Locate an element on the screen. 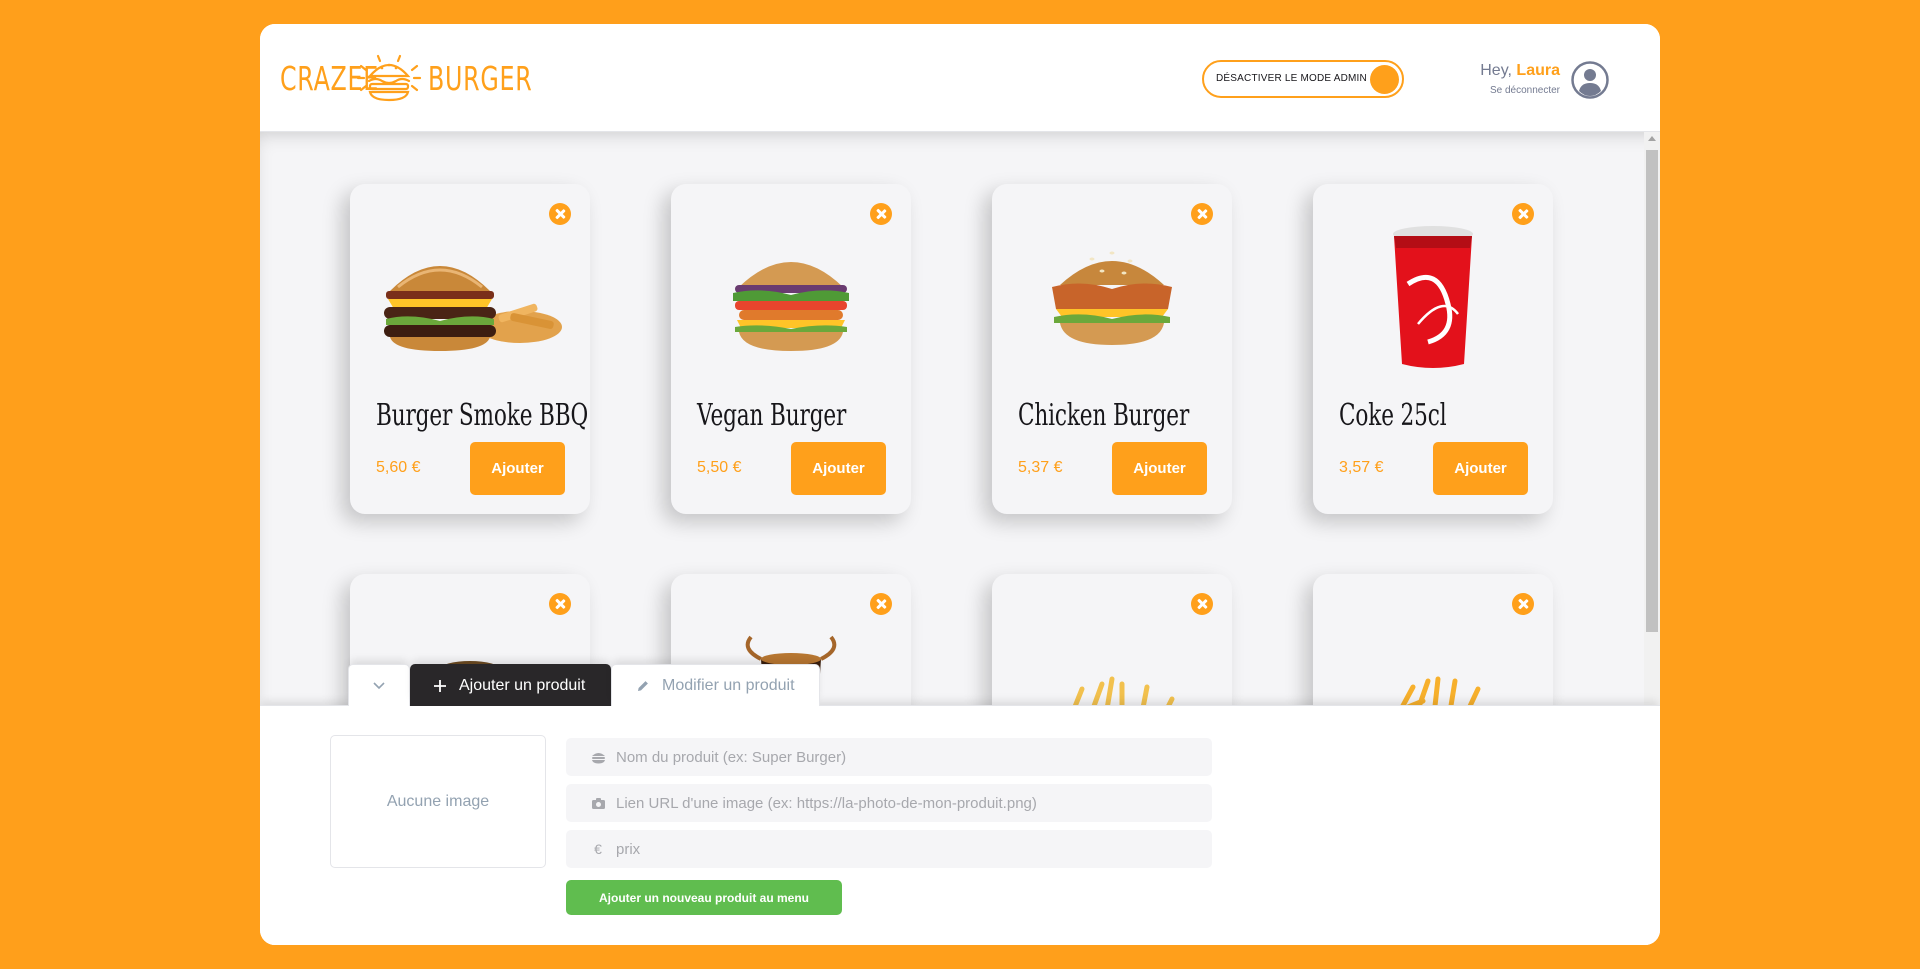 The image size is (1920, 969). product-price: 3,57 € is located at coordinates (1361, 467).